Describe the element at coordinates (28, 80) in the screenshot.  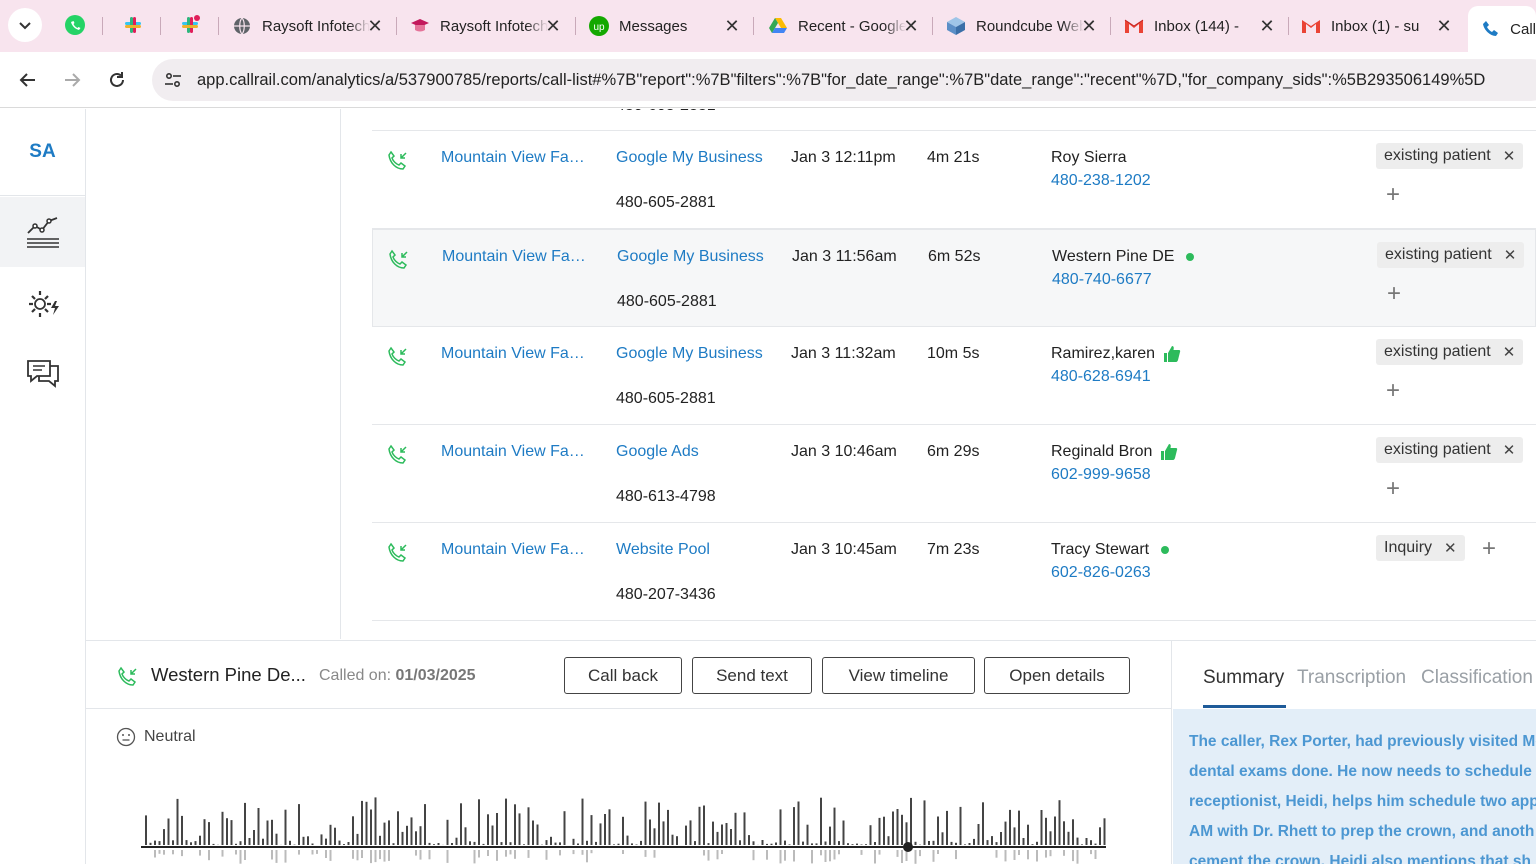
I see `back-button` at that location.